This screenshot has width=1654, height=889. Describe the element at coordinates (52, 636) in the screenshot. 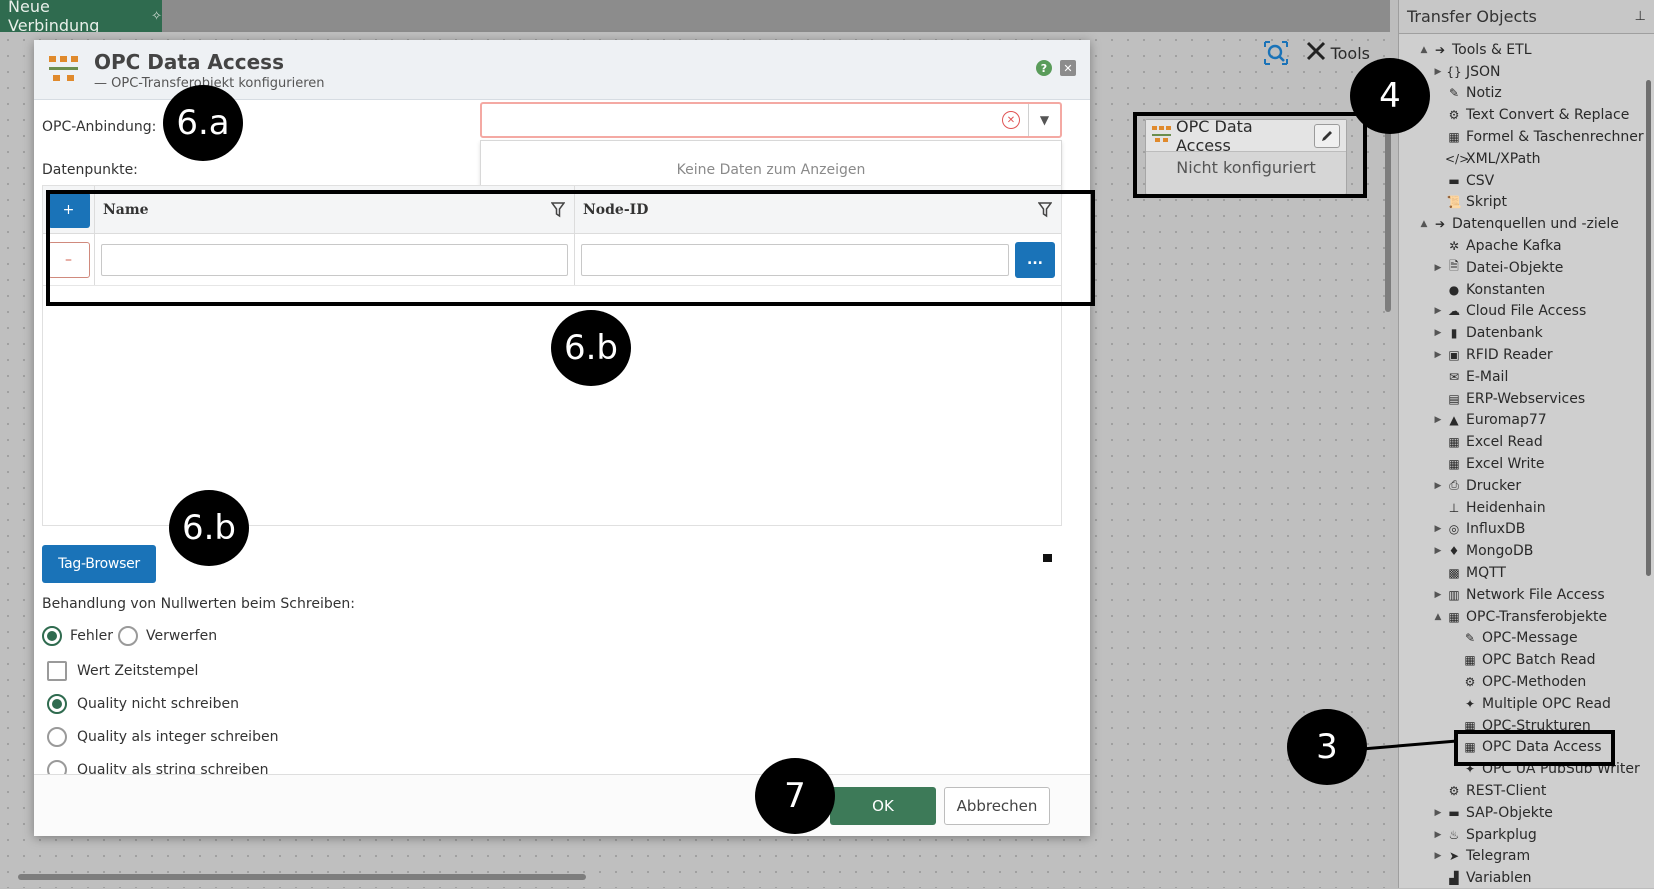

I see `radio-fehler-indicator` at that location.